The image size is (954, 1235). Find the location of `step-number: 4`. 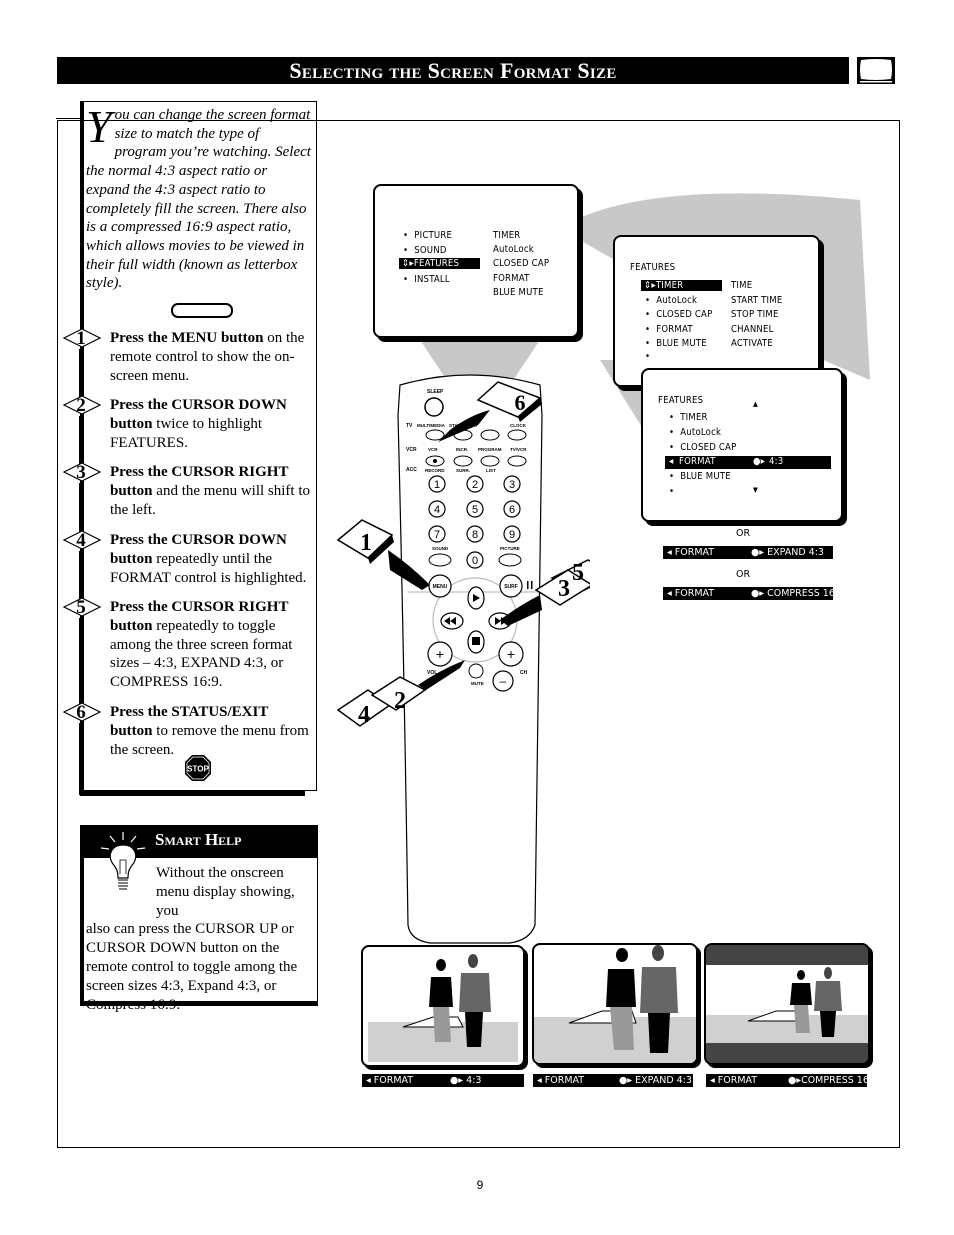

step-number: 4 is located at coordinates (81, 540).